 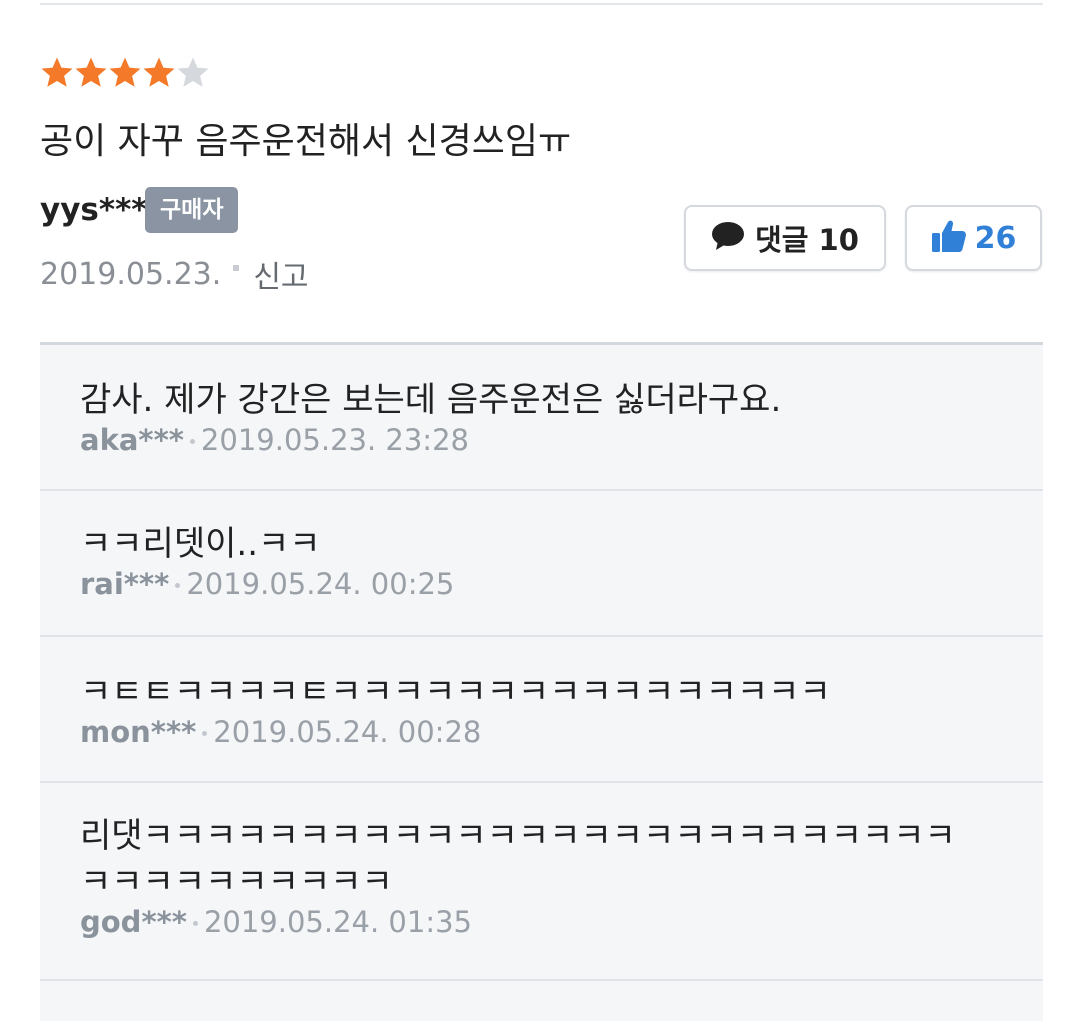 What do you see at coordinates (561, 922) in the screenshot?
I see `comment-meta: god*** 2019.05.24. 01:35` at bounding box center [561, 922].